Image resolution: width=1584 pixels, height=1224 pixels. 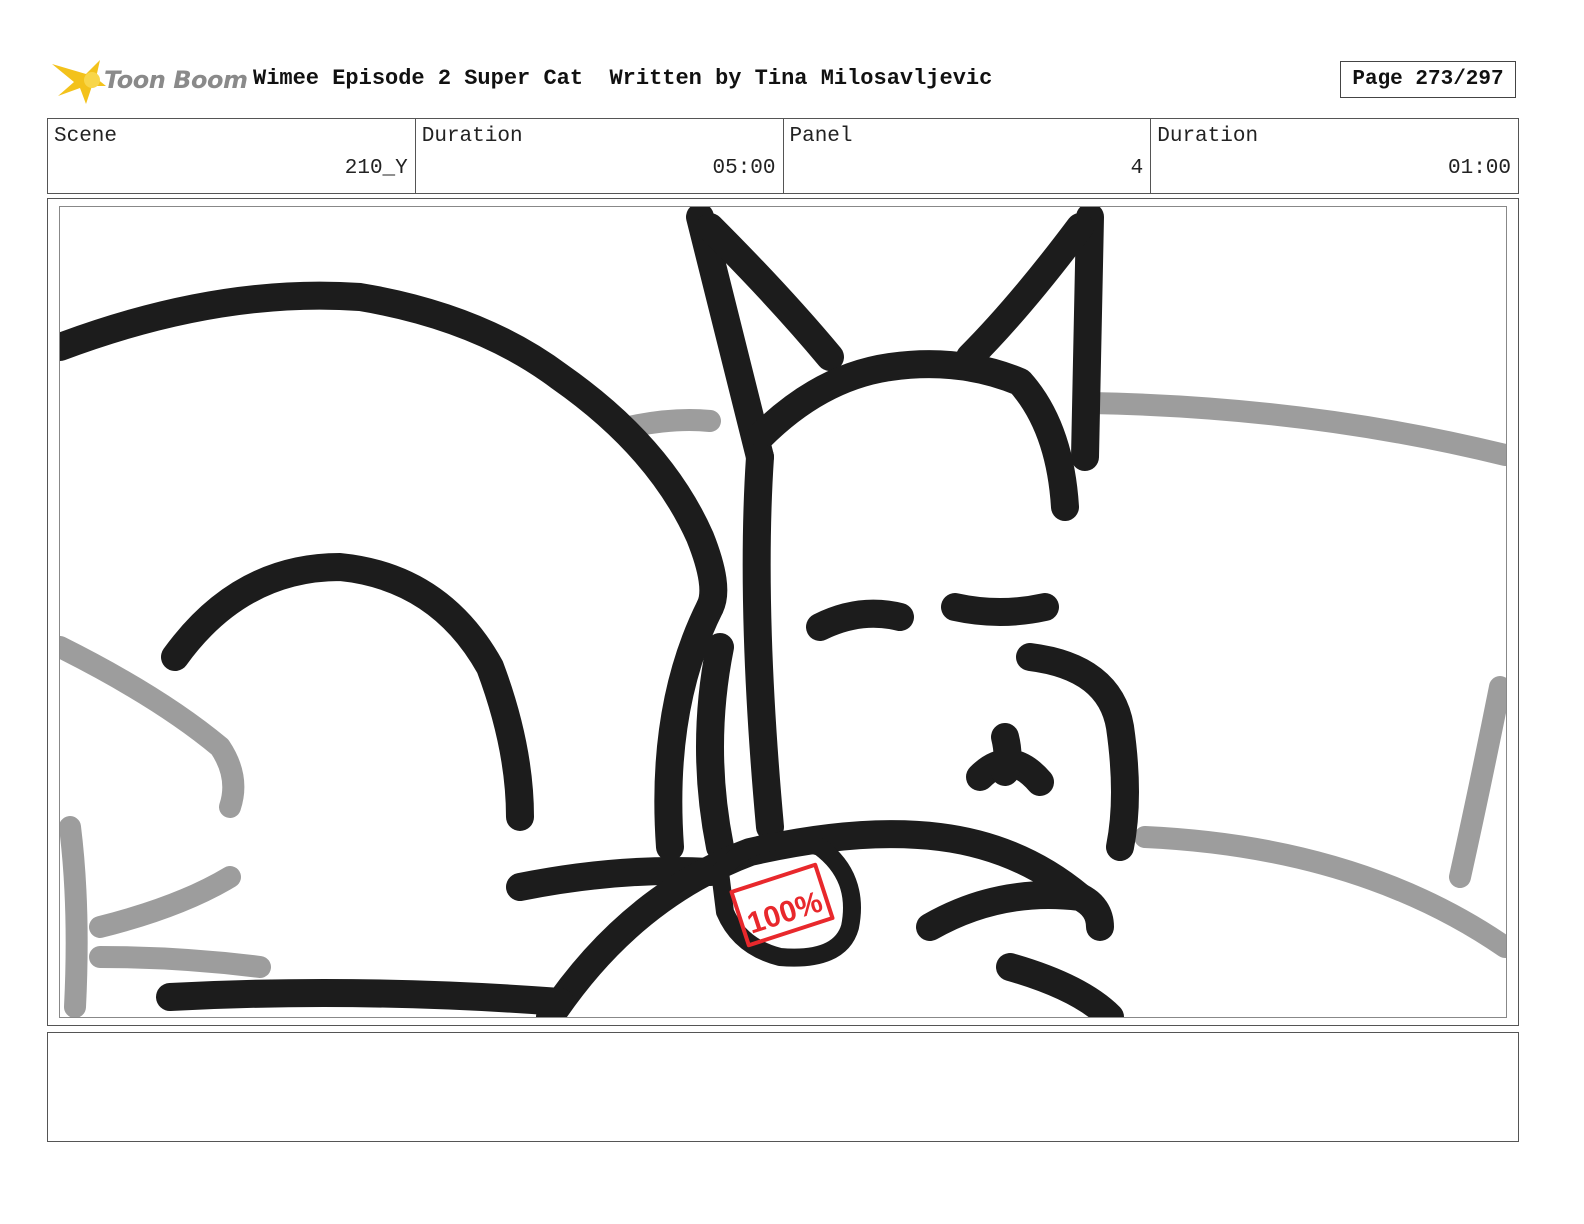 What do you see at coordinates (1428, 79) in the screenshot?
I see `page-number: Page 273/297` at bounding box center [1428, 79].